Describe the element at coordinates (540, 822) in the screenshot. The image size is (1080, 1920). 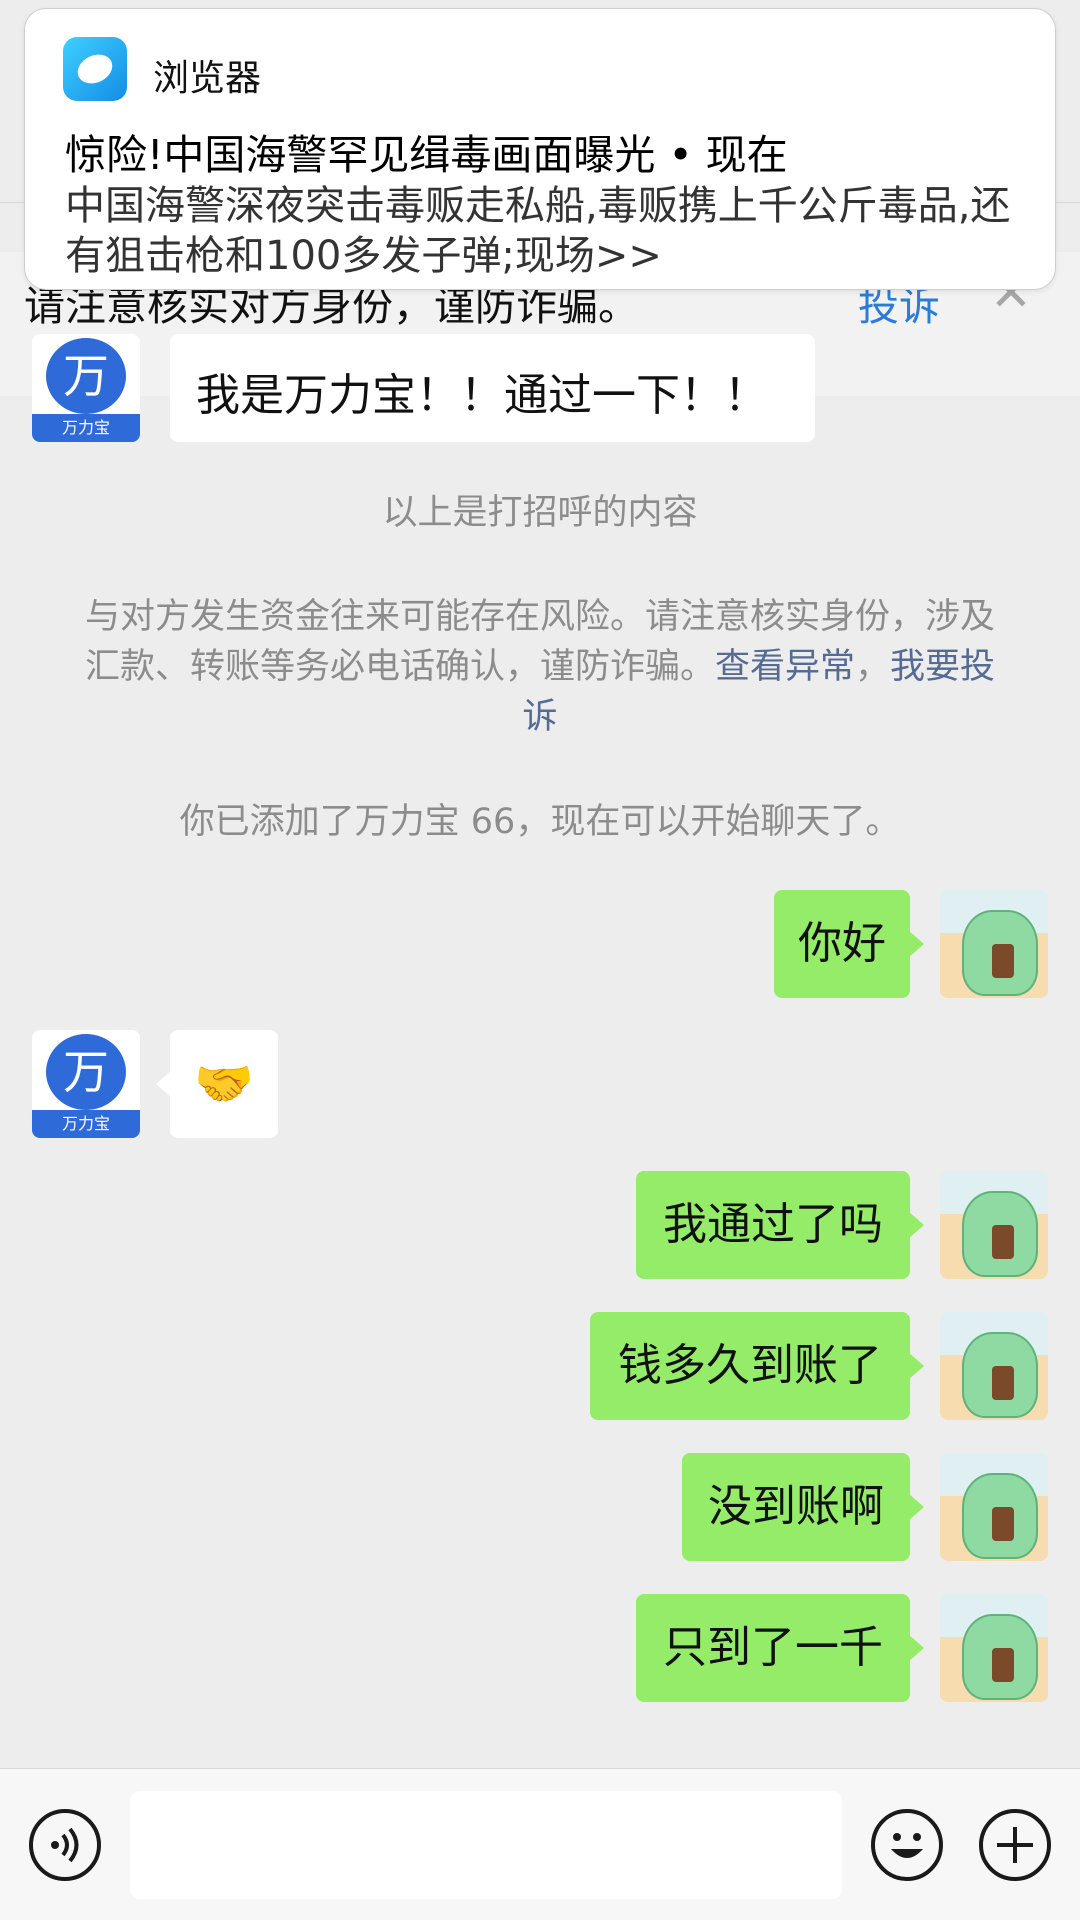
I see `added-notice: 你已添加了万力宝 66，现在可以开始聊天了。` at that location.